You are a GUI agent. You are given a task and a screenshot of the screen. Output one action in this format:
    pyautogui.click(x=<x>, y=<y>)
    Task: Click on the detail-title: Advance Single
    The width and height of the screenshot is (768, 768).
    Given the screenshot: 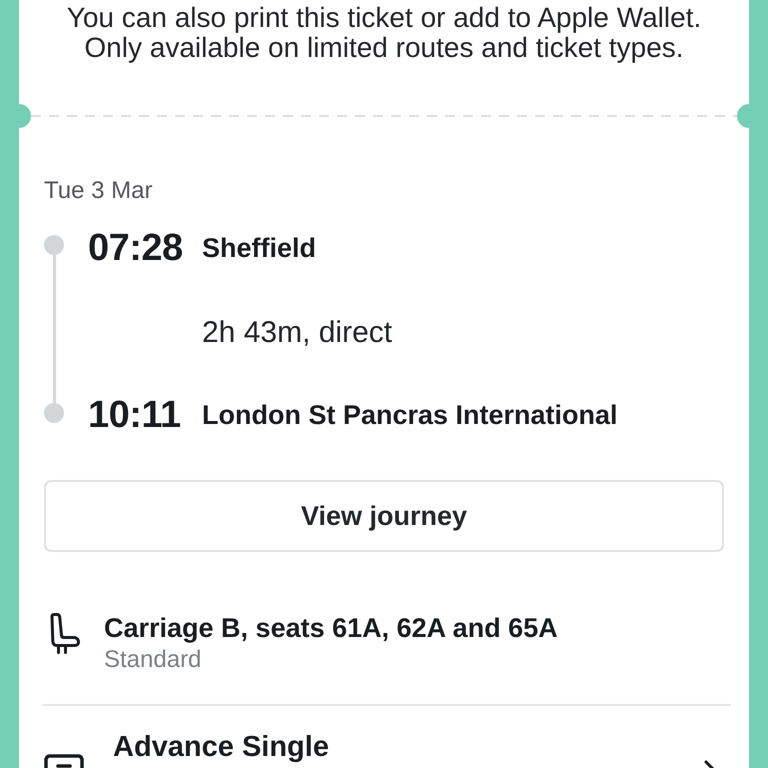 What is the action you would take?
    pyautogui.click(x=221, y=747)
    